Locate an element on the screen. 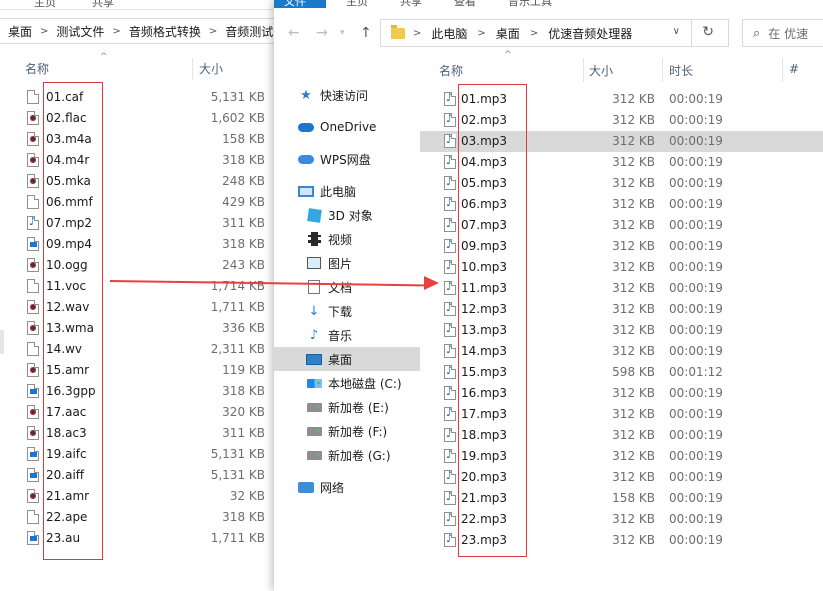 Image resolution: width=823 pixels, height=591 pixels. back-arrow-icon: ← is located at coordinates (294, 33).